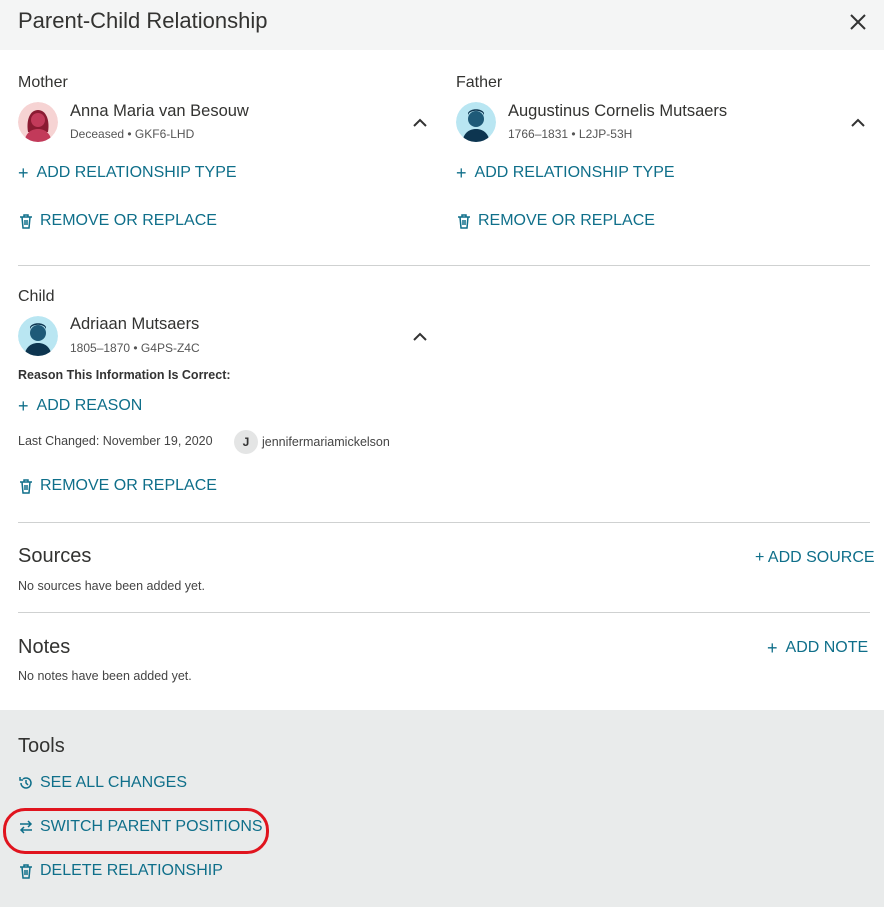  What do you see at coordinates (124, 375) in the screenshot?
I see `reason-label: Reason This Information Is Correct:` at bounding box center [124, 375].